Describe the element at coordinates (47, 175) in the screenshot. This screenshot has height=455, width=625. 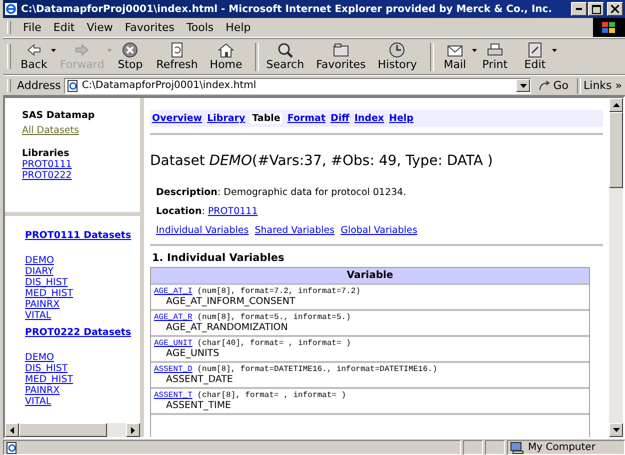
I see `library-link: PROT0222` at that location.